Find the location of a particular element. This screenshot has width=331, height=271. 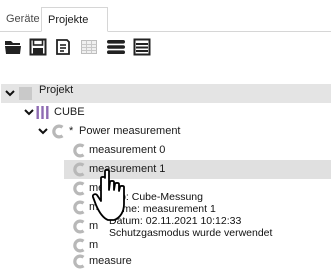

tab-bar: Geräte Projekte is located at coordinates (165, 16).